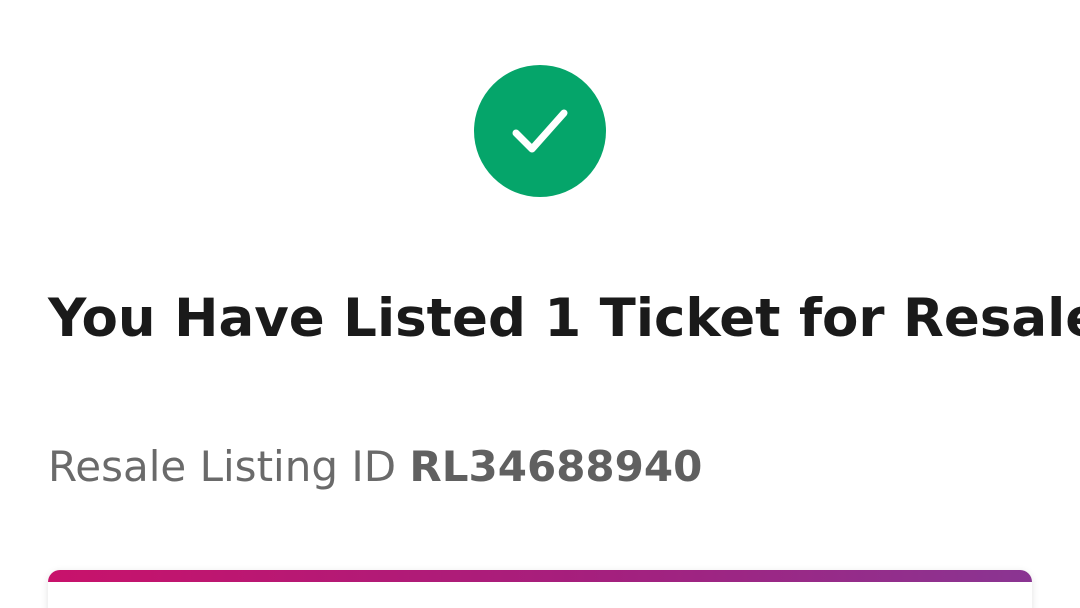 The height and width of the screenshot is (608, 1080). I want to click on listing-id-line: Resale Listing ID RL34688940, so click(375, 467).